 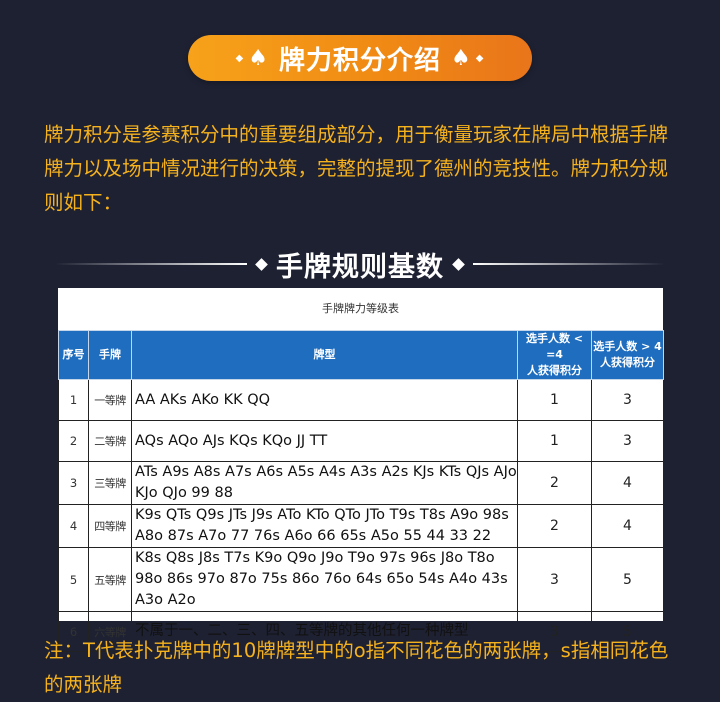 I want to click on row-grade: 五等牌, so click(x=110, y=579).